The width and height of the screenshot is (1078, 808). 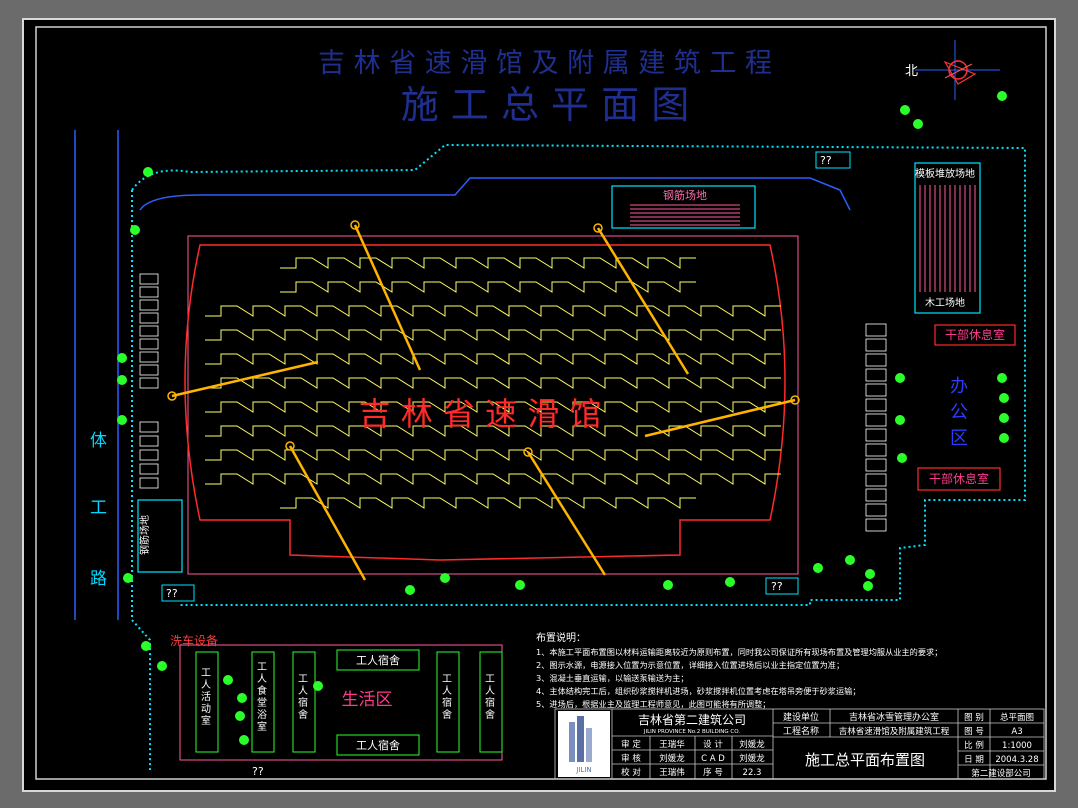 I want to click on meta-label: 比 例, so click(x=974, y=745).